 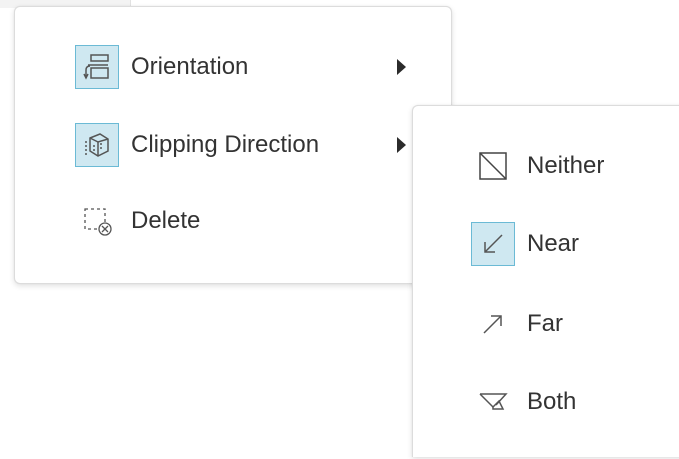 I want to click on menu-item-clipping-direction: Clipping Direction, so click(x=197, y=145).